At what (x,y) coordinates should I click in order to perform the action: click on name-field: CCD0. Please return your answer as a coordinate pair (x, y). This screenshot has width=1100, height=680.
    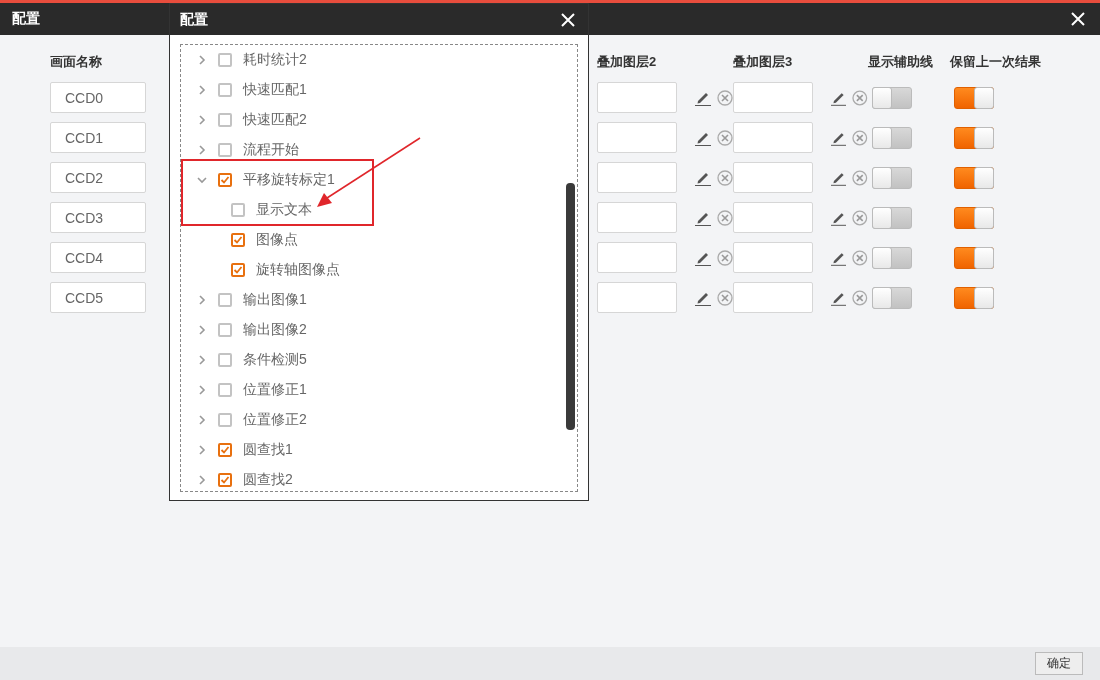
    Looking at the image, I should click on (98, 97).